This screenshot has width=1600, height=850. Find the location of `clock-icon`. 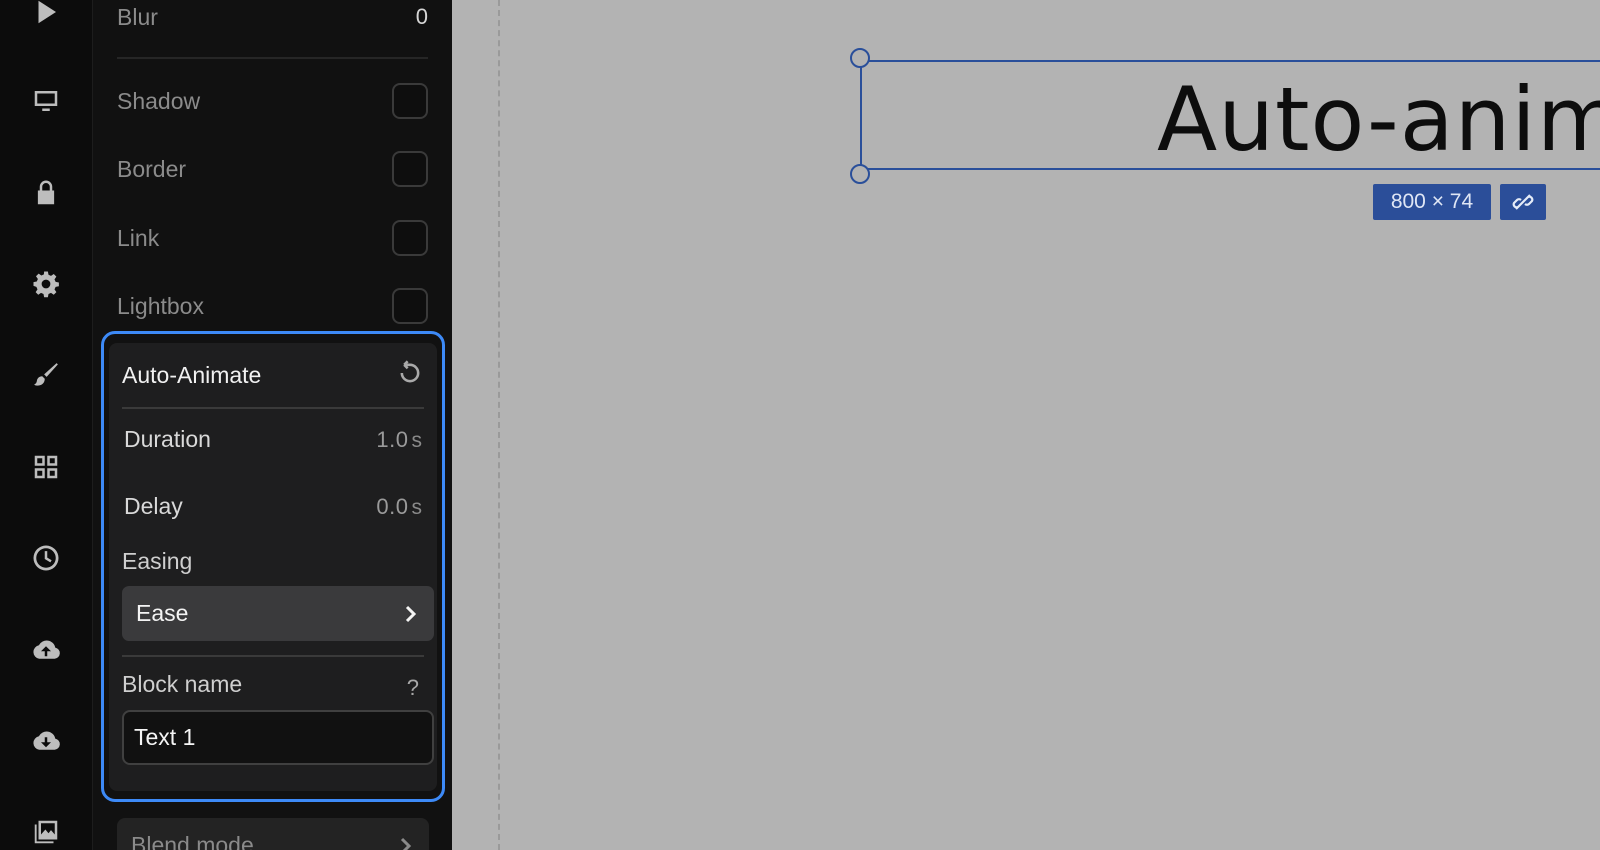

clock-icon is located at coordinates (46, 558).